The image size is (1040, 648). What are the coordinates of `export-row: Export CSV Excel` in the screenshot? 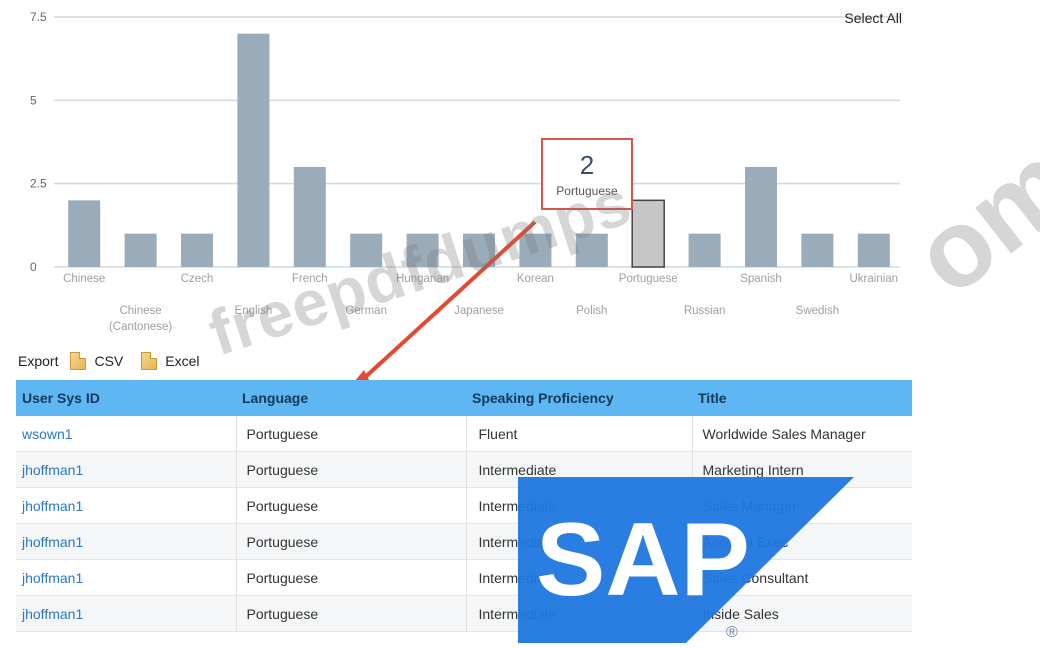 It's located at (118, 361).